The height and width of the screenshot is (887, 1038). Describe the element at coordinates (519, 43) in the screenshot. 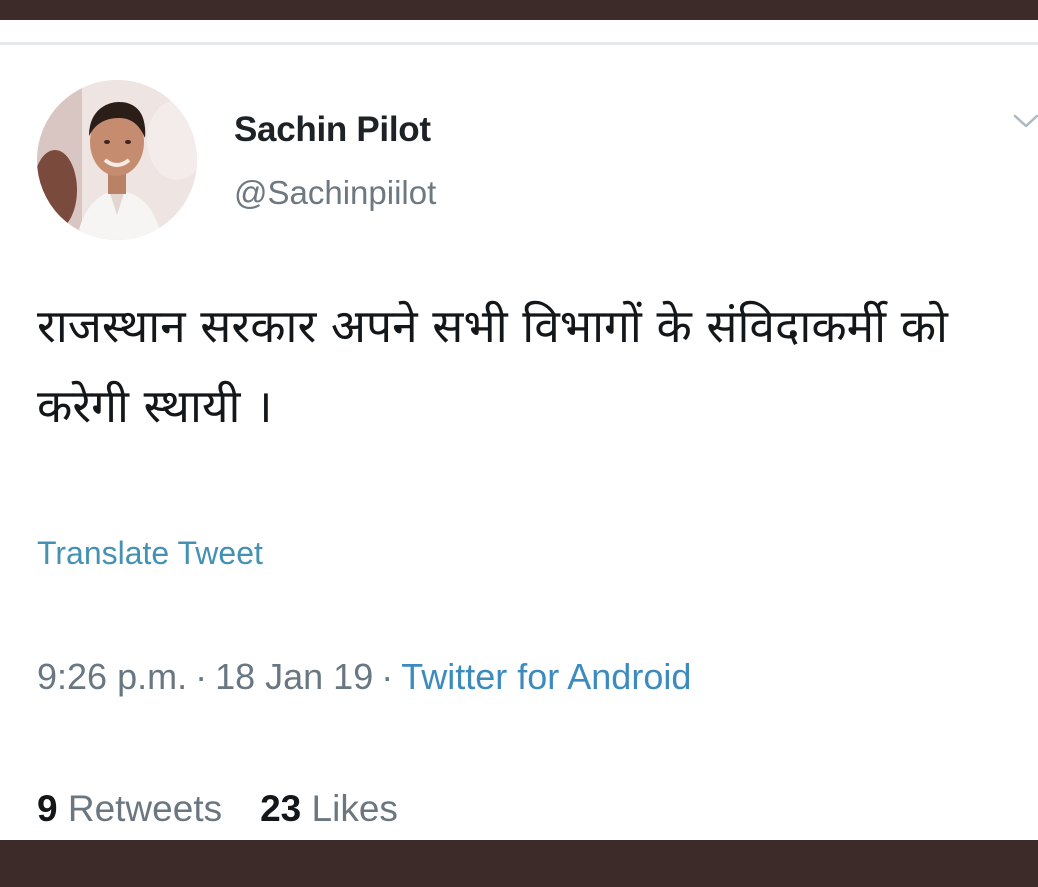

I see `divider` at that location.